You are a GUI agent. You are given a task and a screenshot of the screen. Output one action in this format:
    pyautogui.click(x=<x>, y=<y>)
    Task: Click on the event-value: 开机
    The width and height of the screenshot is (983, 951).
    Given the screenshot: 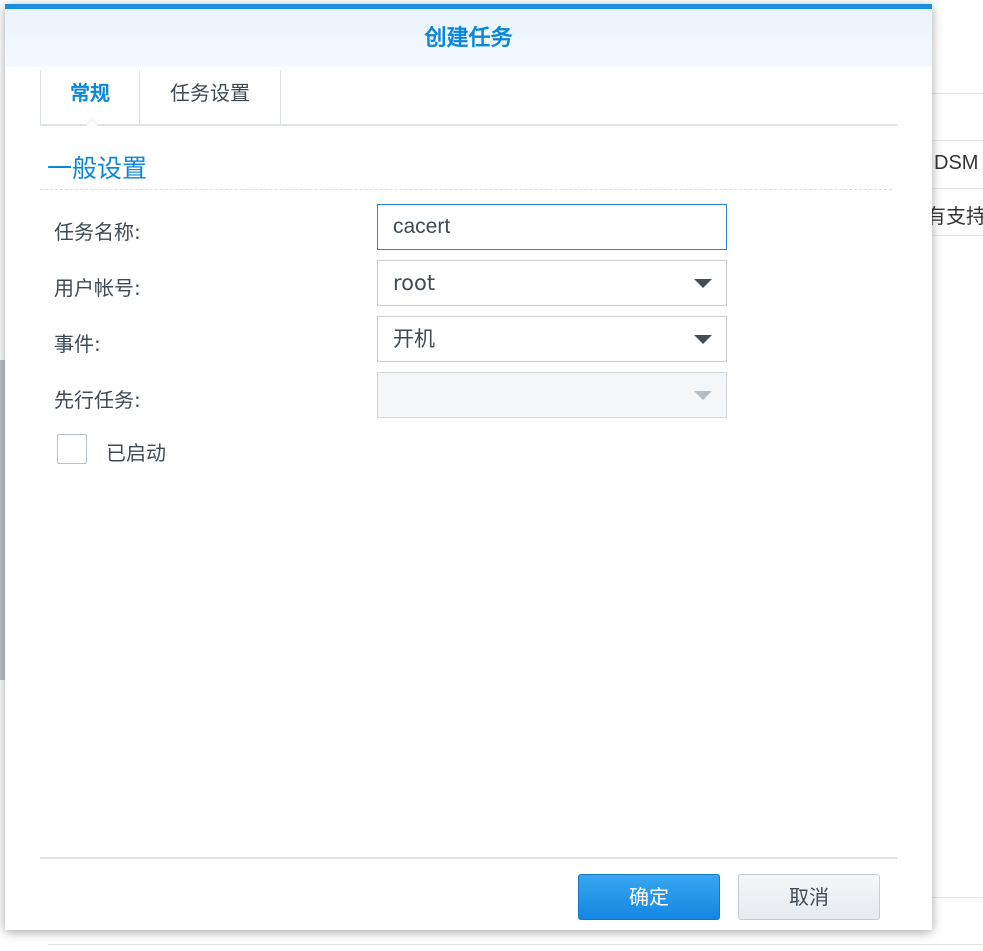 What is the action you would take?
    pyautogui.click(x=414, y=339)
    